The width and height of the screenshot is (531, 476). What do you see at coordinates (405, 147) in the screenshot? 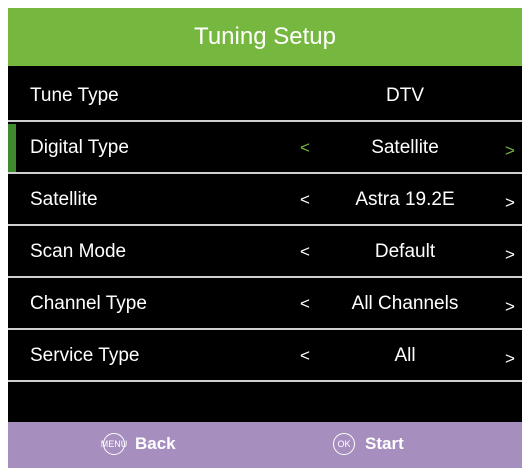
I see `setting-value: Satellite` at bounding box center [405, 147].